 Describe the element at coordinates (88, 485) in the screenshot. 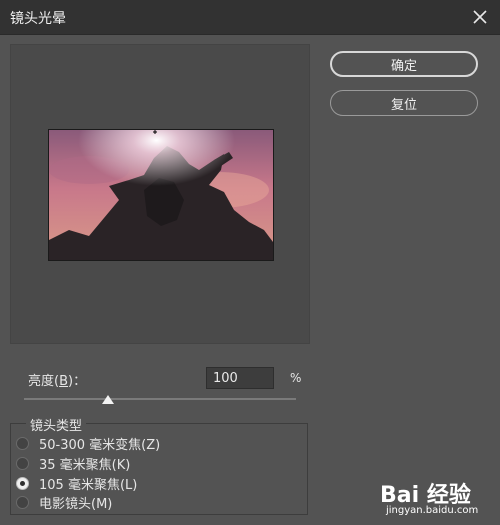

I see `lens-option-label: 105 毫米聚焦(L)` at that location.